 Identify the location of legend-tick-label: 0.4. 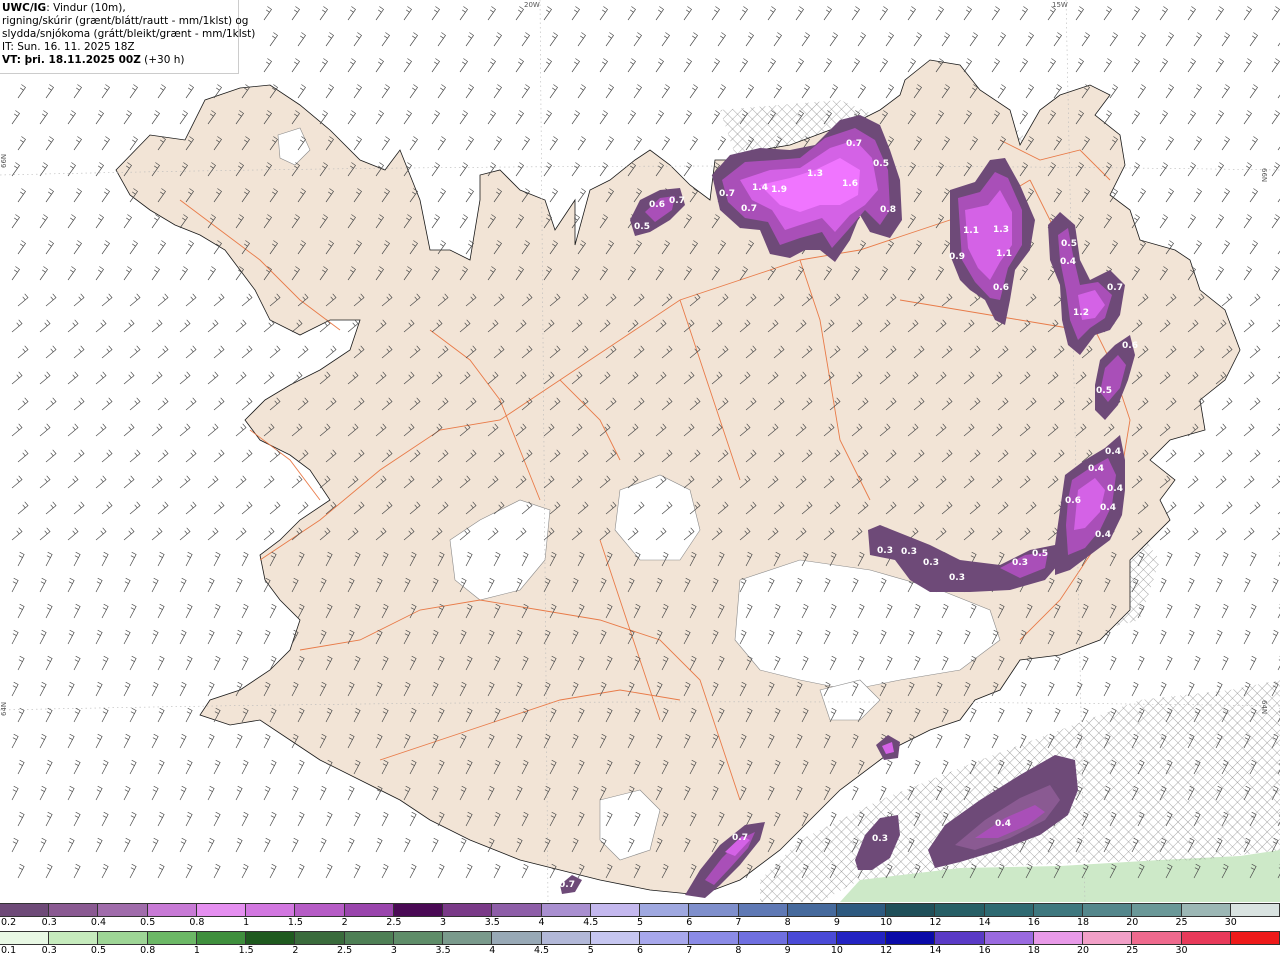
(98, 922).